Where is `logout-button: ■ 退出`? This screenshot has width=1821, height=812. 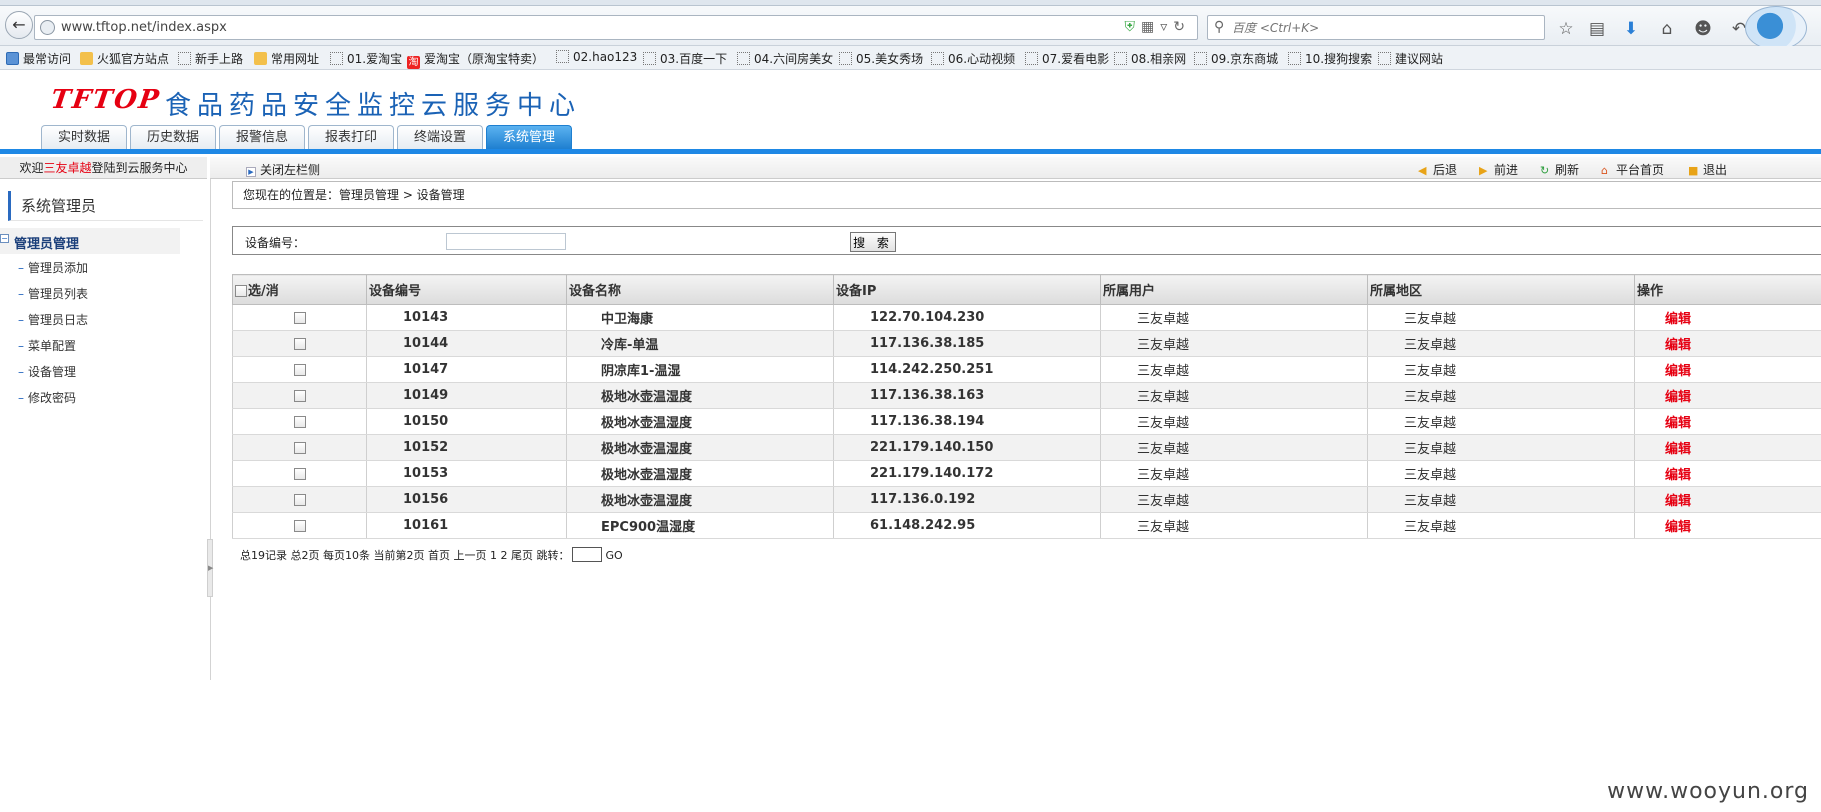 logout-button: ■ 退出 is located at coordinates (1707, 169).